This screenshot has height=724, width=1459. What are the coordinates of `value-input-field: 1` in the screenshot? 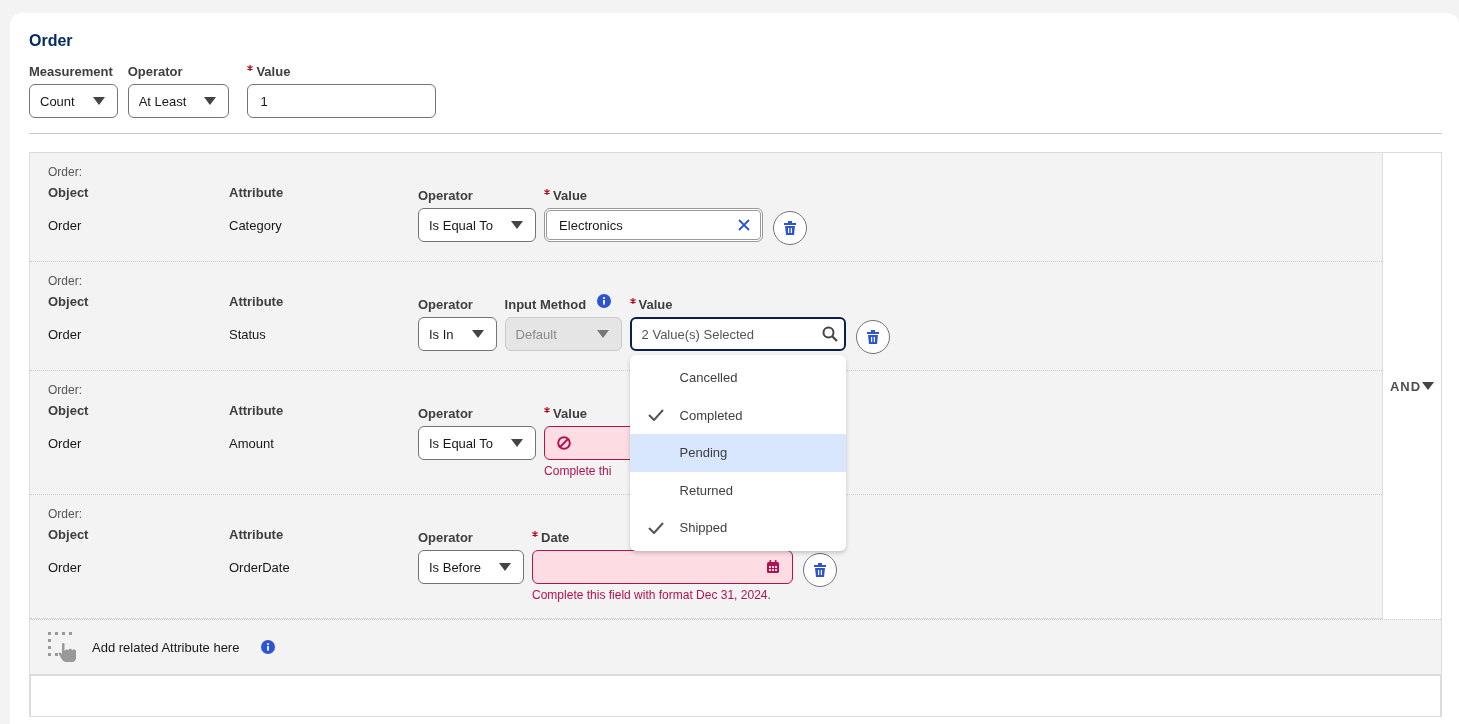 It's located at (342, 101).